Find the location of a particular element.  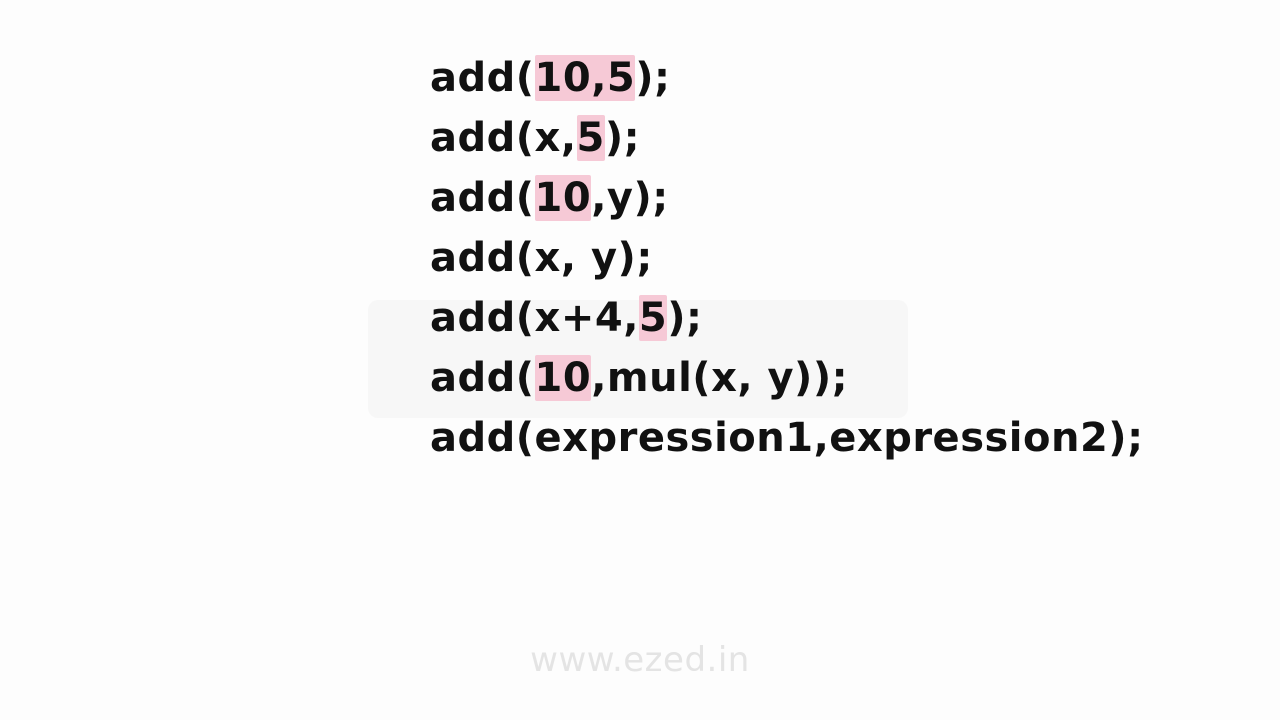

code-line: add(expression1,expression2); is located at coordinates (787, 438).